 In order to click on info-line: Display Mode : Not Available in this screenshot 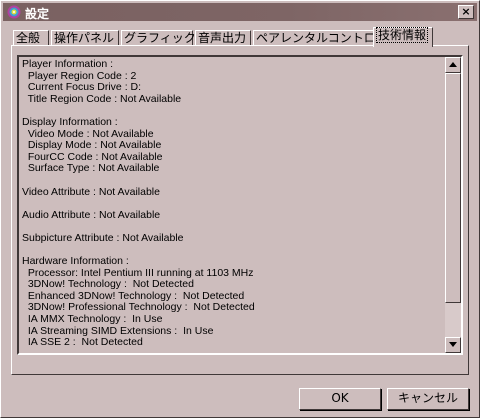, I will do `click(92, 145)`.